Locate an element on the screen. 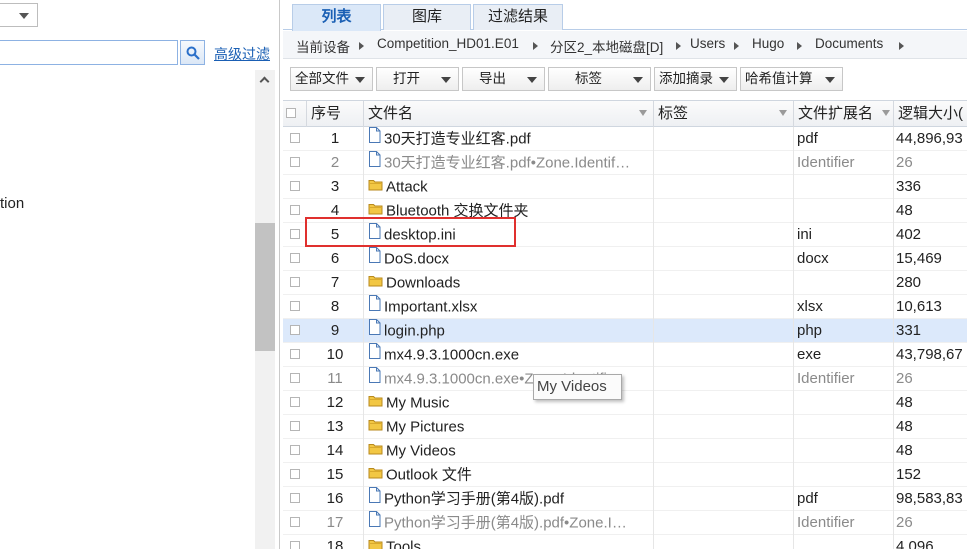 The width and height of the screenshot is (967, 549). tab-filter-results: 过滤结果 is located at coordinates (518, 17).